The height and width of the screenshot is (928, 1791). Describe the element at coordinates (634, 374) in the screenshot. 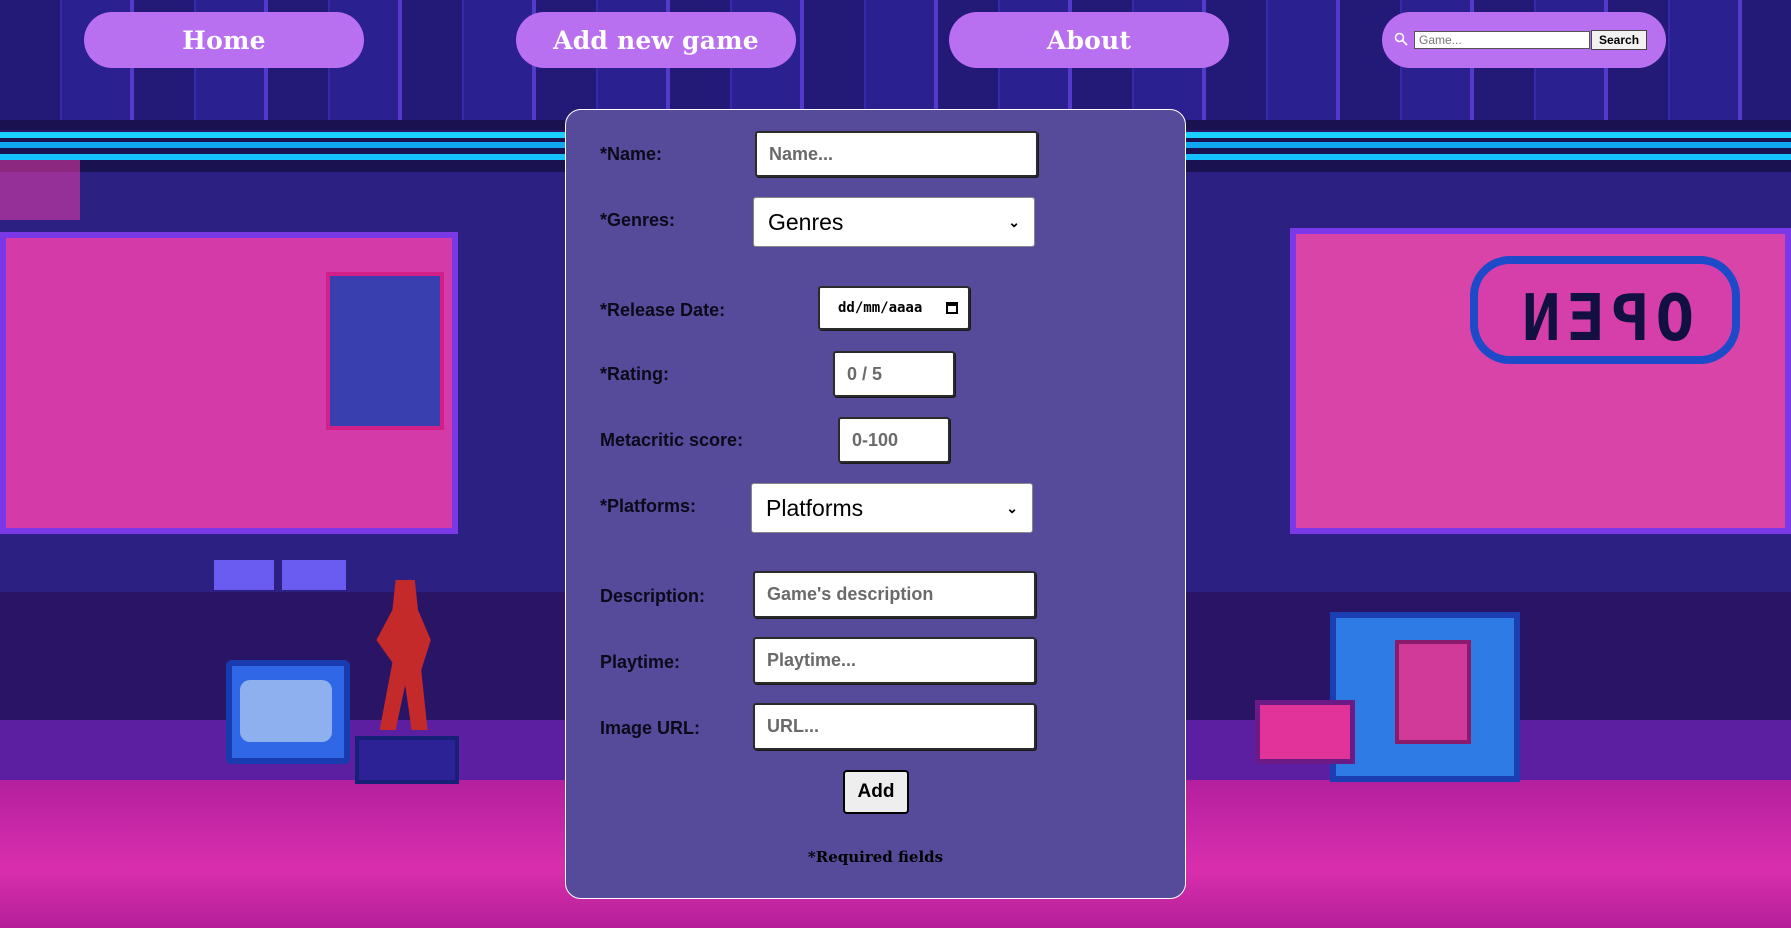

I see `rating-label: *Rating:` at that location.